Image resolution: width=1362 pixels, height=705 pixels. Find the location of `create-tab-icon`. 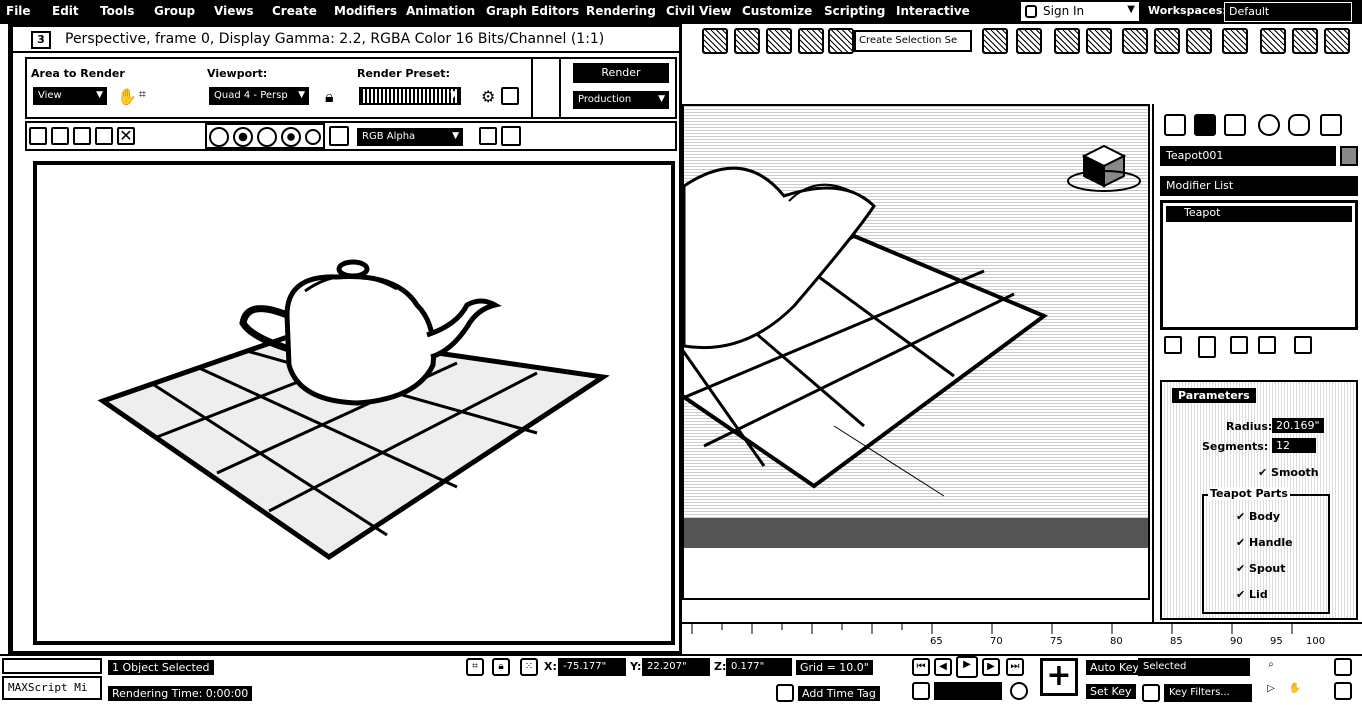

create-tab-icon is located at coordinates (1175, 125).